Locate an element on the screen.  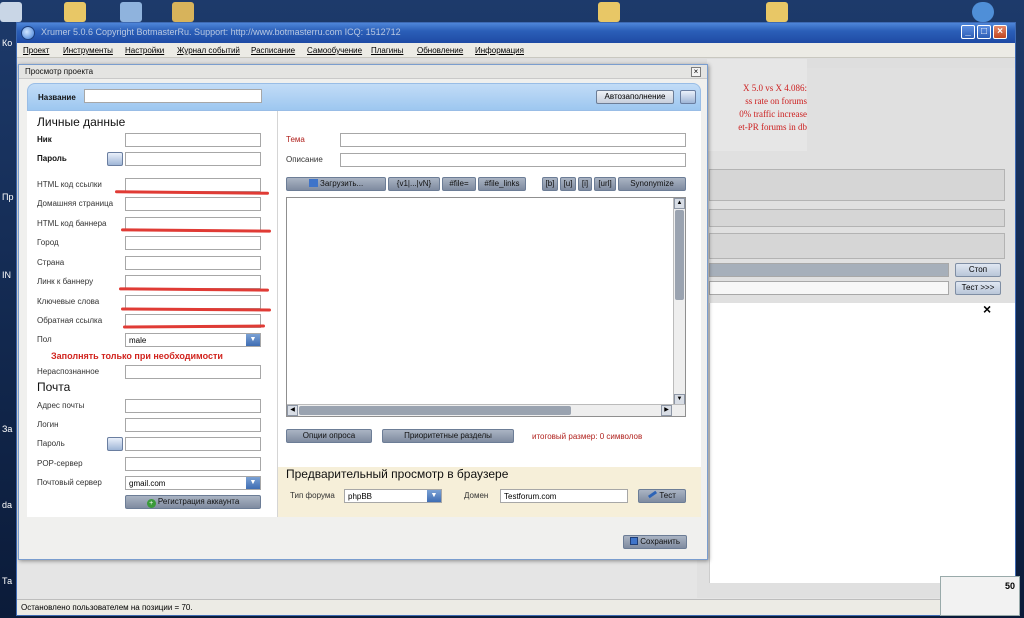
menu-plugins: Плагины is located at coordinates (387, 50).